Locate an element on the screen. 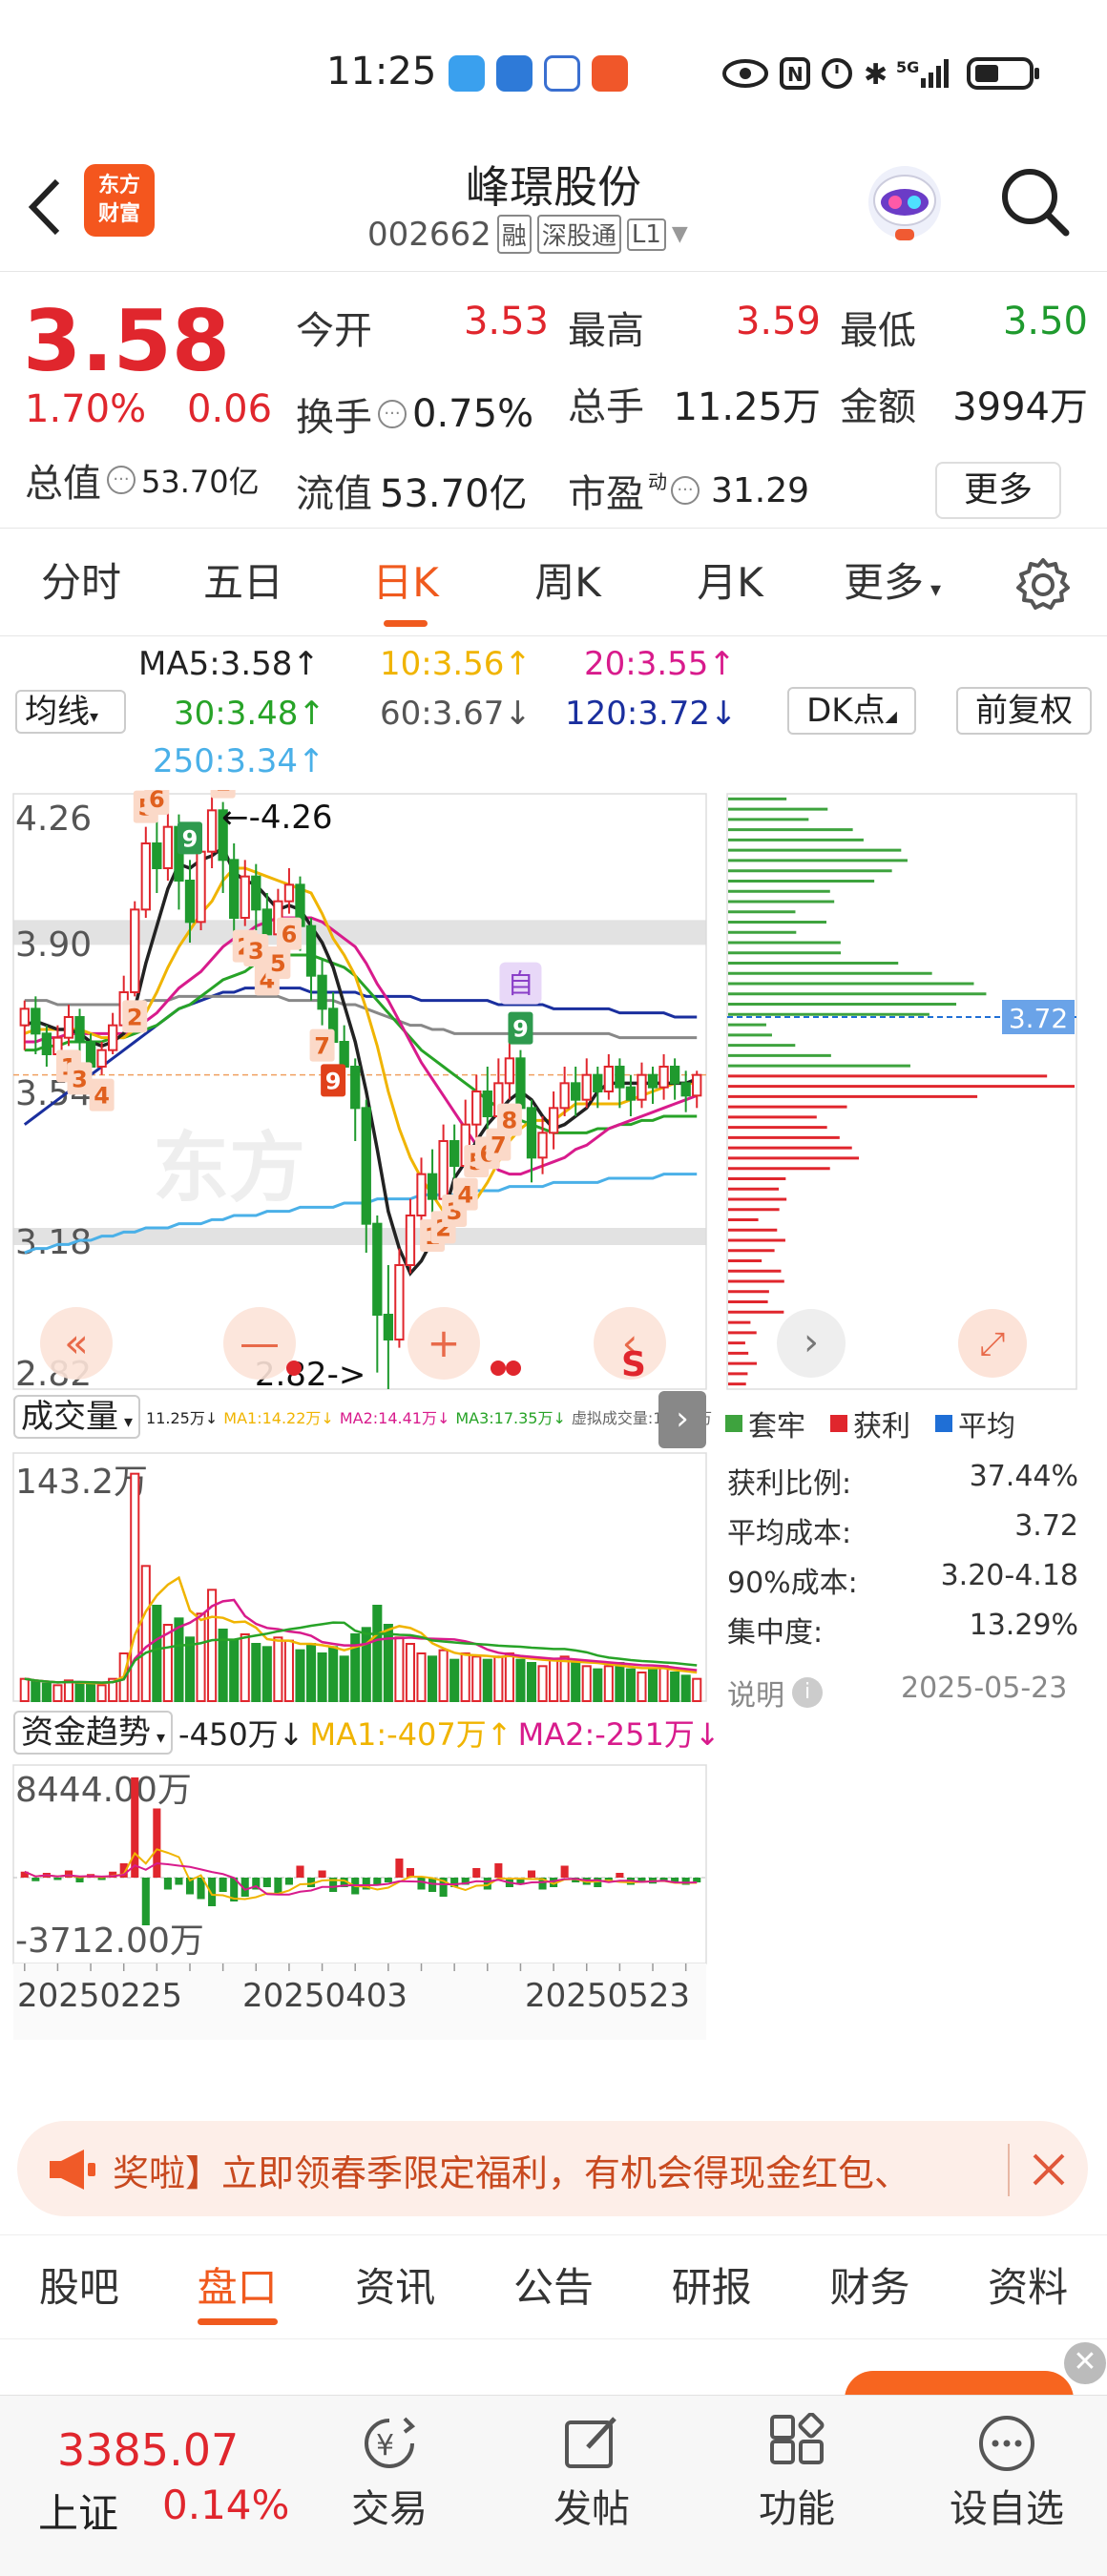 This screenshot has width=1107, height=2576. chip-legend-item: 套牢 is located at coordinates (765, 1423).